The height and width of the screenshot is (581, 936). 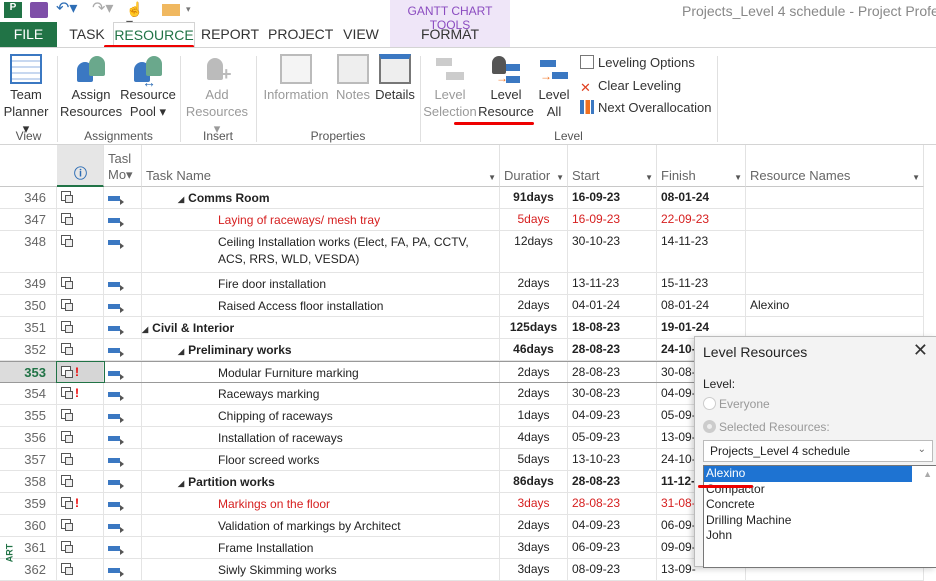 I want to click on level-selection-button: Level Selection, so click(x=450, y=84).